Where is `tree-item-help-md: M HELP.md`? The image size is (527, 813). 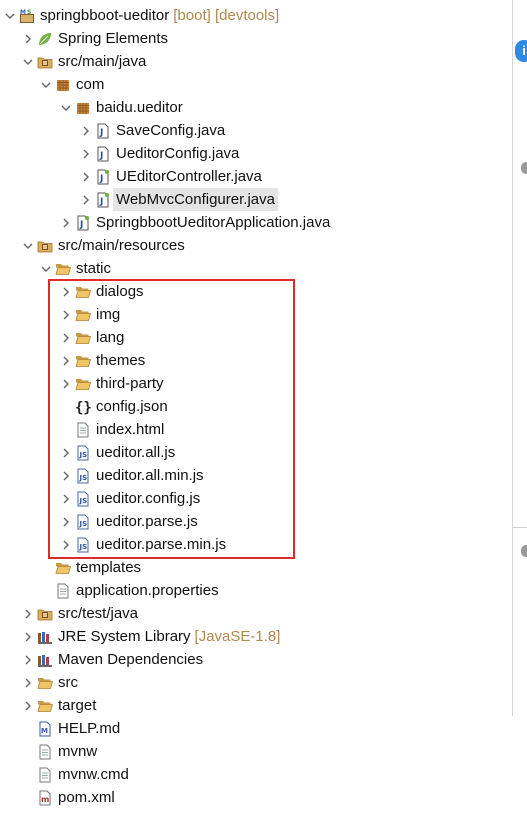
tree-item-help-md: M HELP.md is located at coordinates (70, 728).